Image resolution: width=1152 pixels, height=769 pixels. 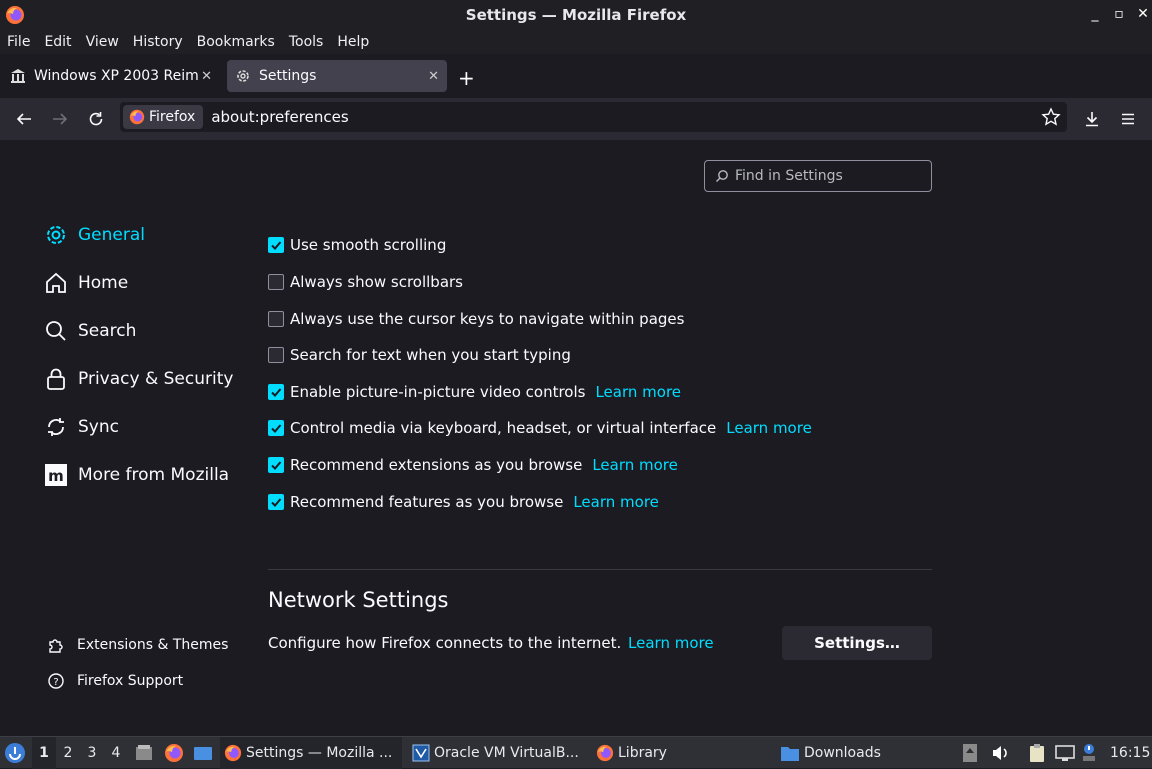 I want to click on workspace-3: 3, so click(x=92, y=753).